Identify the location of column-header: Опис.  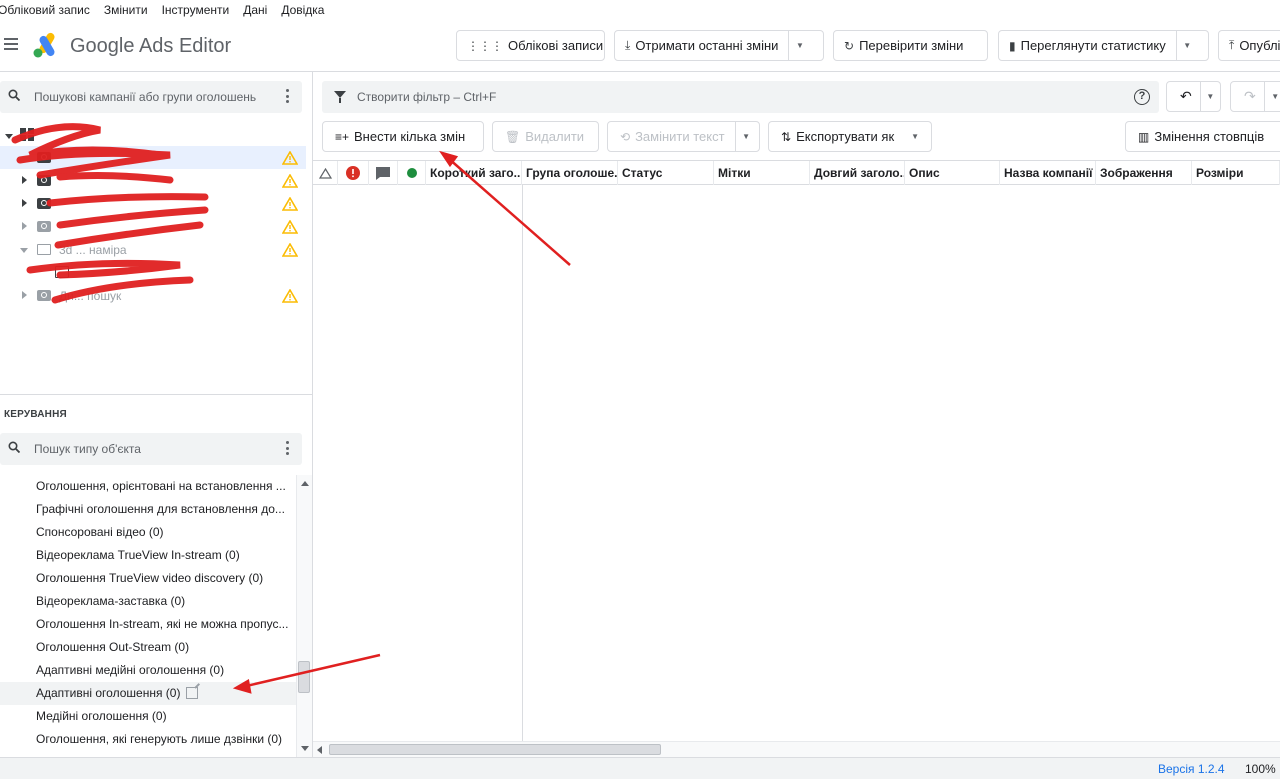
(952, 173).